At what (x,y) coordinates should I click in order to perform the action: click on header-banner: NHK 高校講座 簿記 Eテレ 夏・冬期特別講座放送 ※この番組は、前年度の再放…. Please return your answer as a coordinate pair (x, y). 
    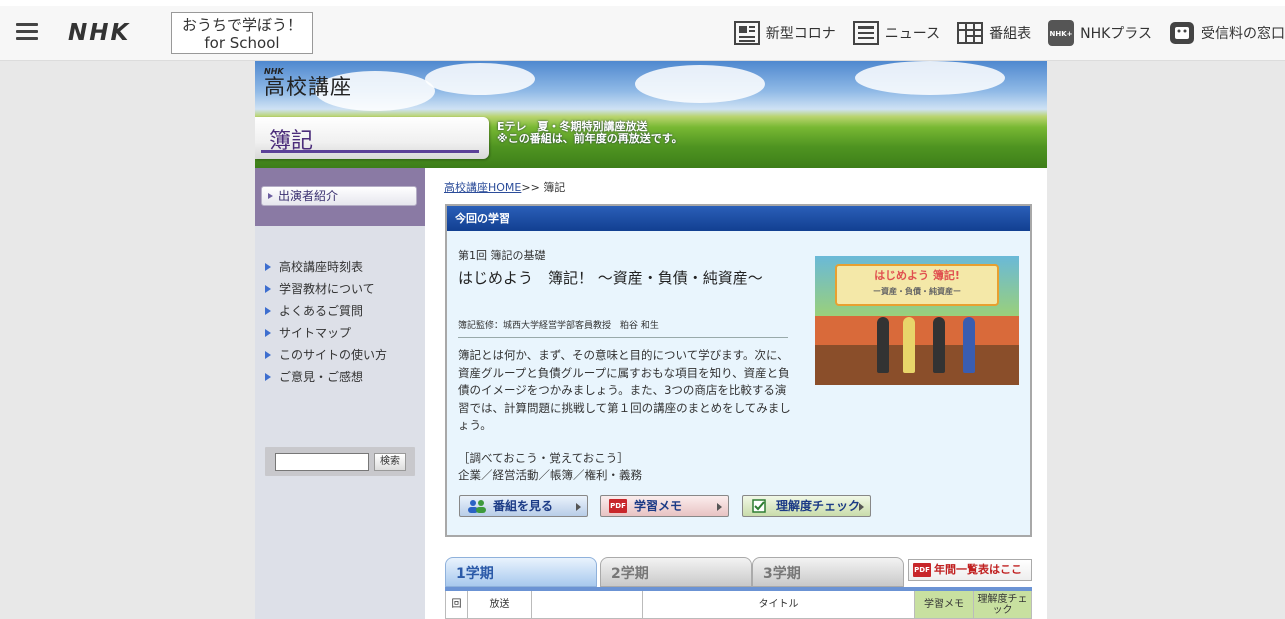
    Looking at the image, I should click on (651, 114).